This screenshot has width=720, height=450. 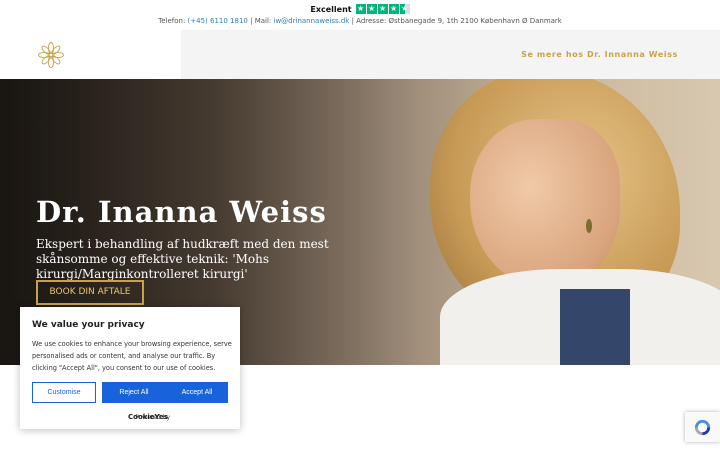 What do you see at coordinates (134, 392) in the screenshot?
I see `reject-all-button: Reject All` at bounding box center [134, 392].